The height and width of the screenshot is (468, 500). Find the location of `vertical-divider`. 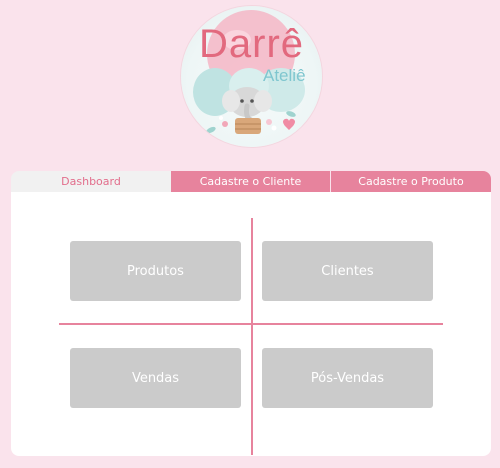

vertical-divider is located at coordinates (252, 336).